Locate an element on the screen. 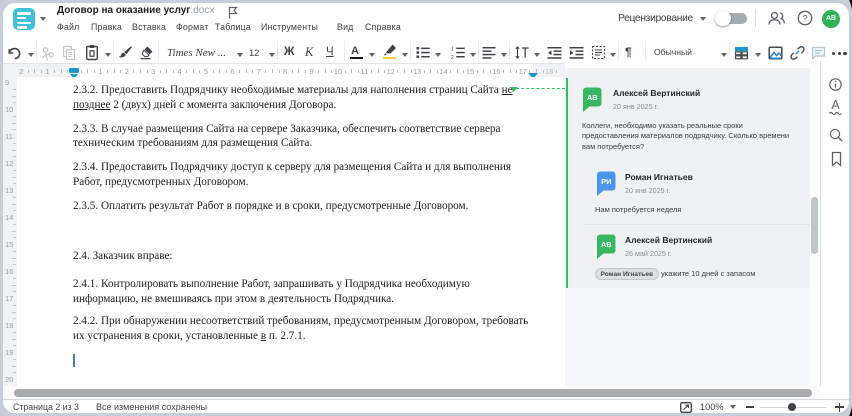 This screenshot has width=852, height=416. svg-text: РИ is located at coordinates (606, 181).